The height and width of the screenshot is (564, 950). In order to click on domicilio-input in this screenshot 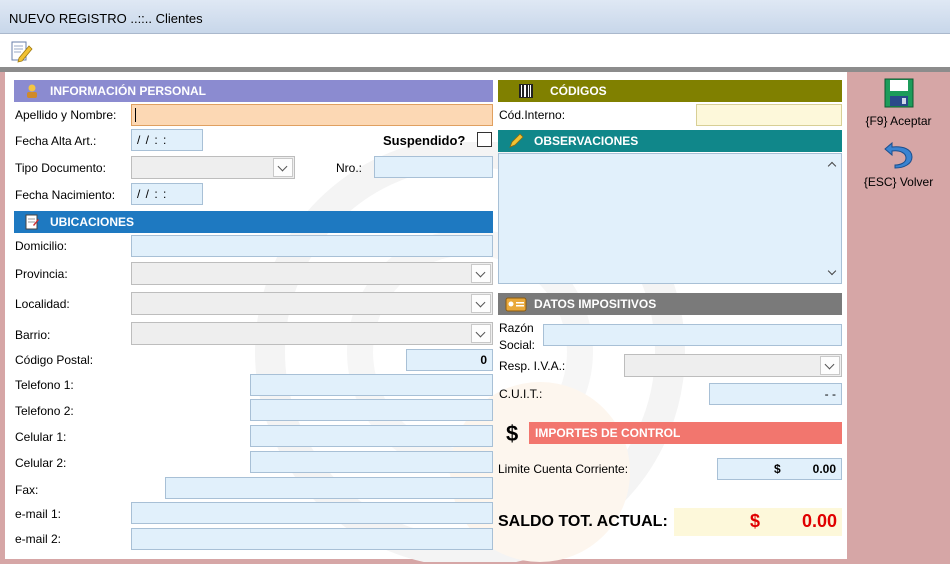, I will do `click(312, 246)`.